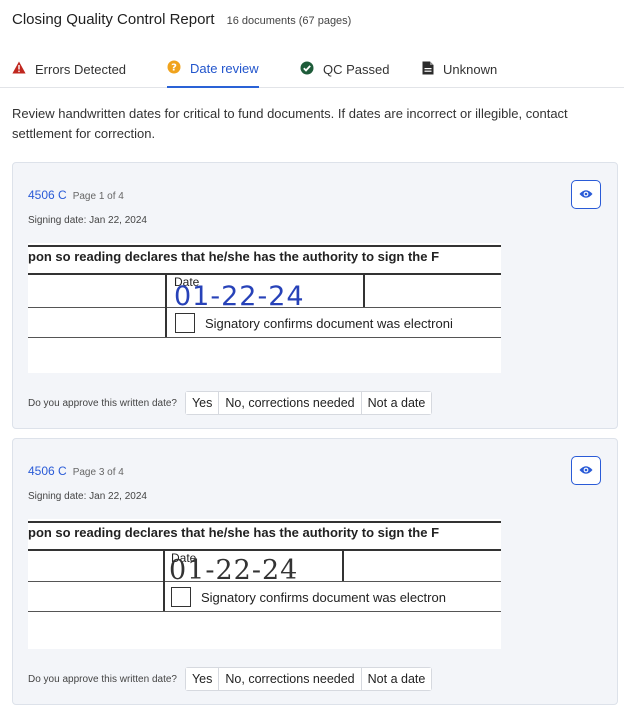 Image resolution: width=624 pixels, height=714 pixels. I want to click on checkbox-label: Signatory confirms document was electron, so click(323, 597).